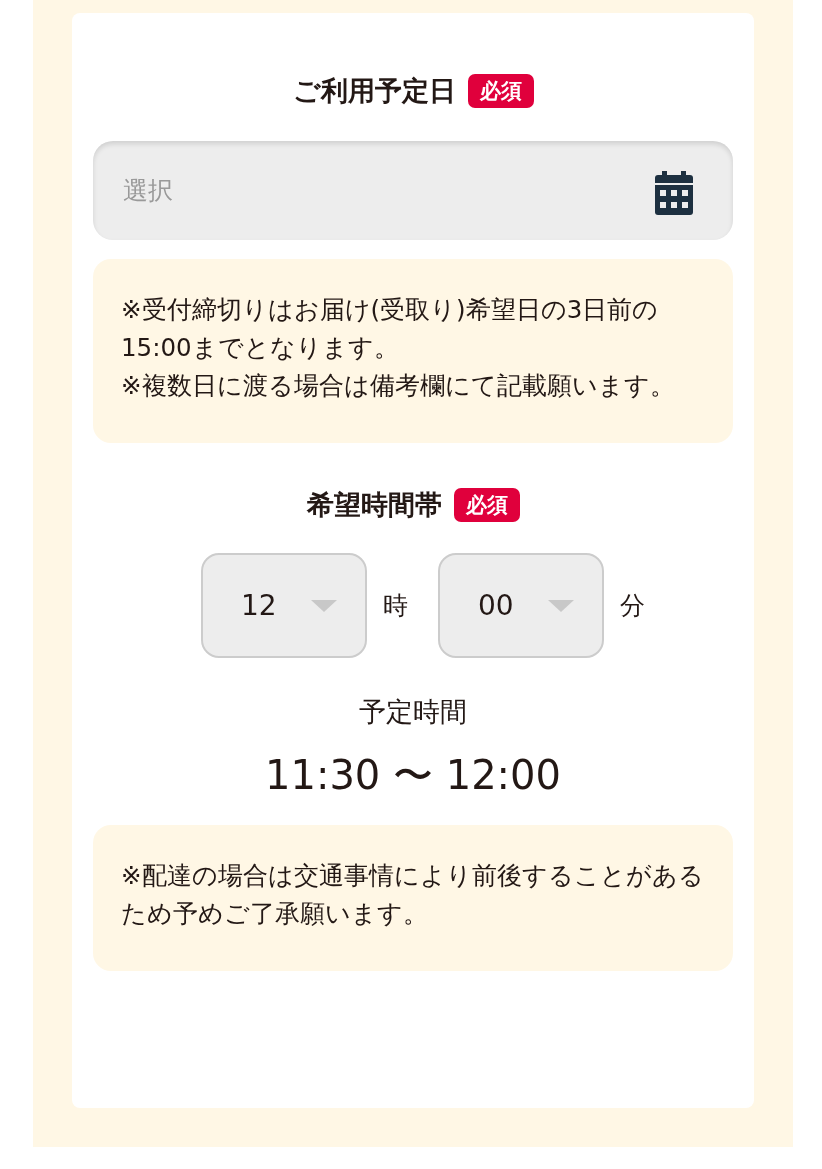 This screenshot has height=1169, width=822. Describe the element at coordinates (390, 329) in the screenshot. I see `note-text: ※受付締切りはお届け(受取り)希望日の3日前の15:00までとなります。` at that location.